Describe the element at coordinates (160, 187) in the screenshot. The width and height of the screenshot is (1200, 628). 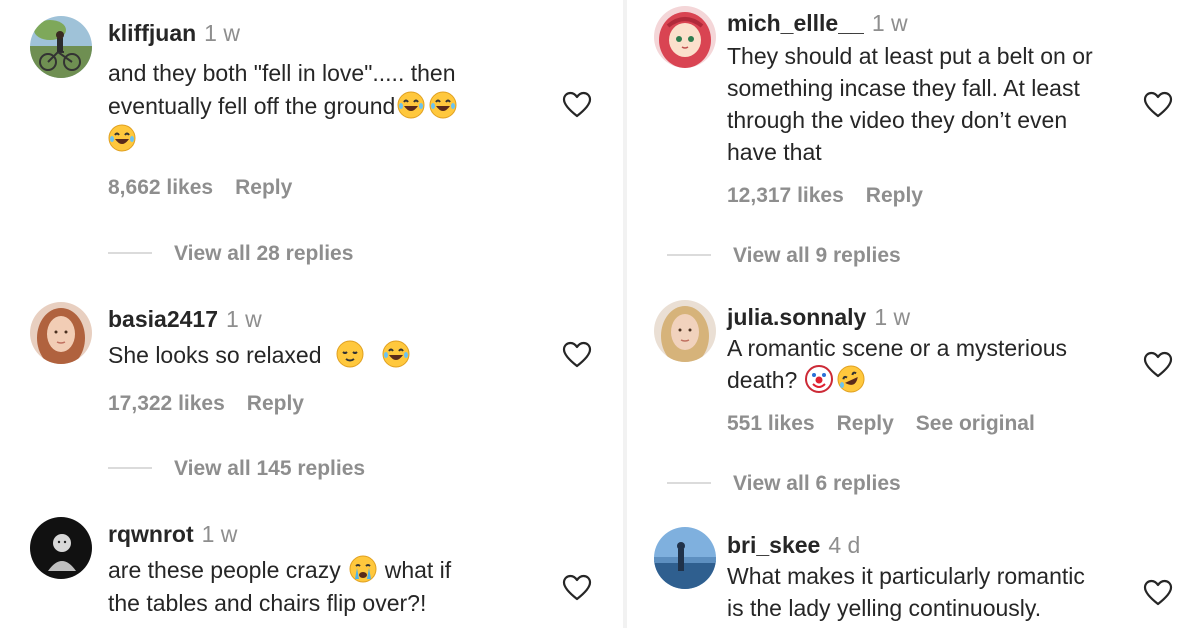
I see `likes-count: 8,662 likes` at that location.